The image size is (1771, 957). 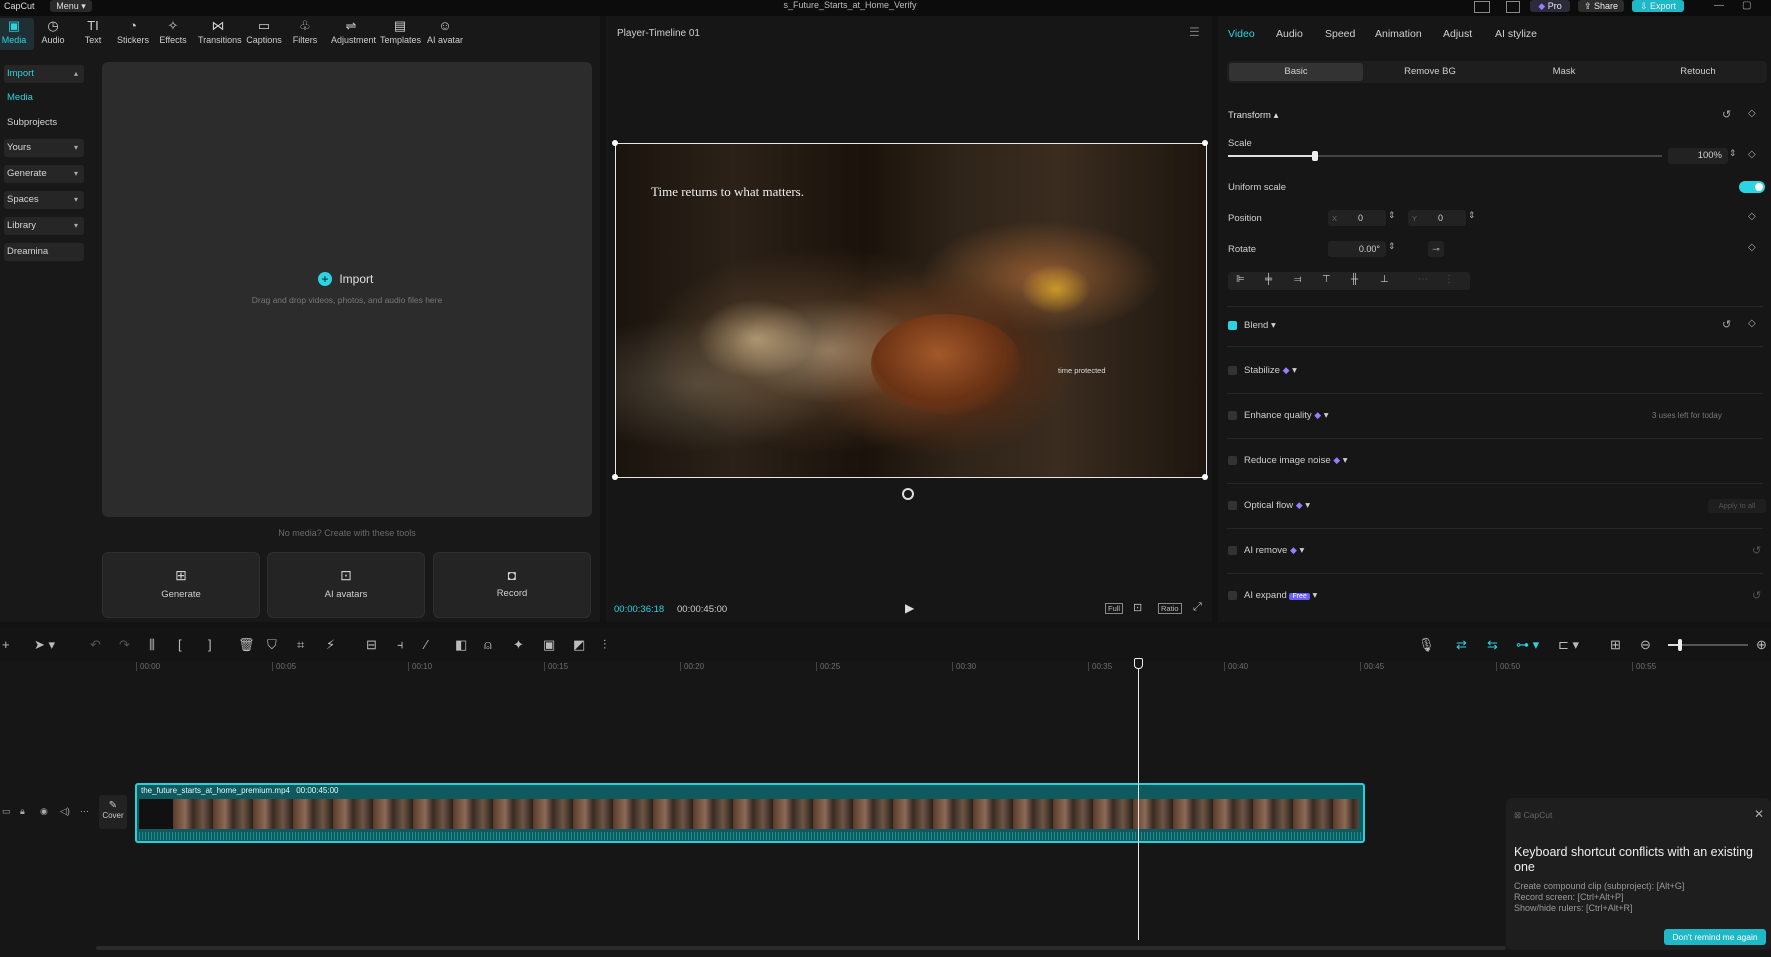 I want to click on tool-audio: ◷ Audio, so click(x=53, y=34).